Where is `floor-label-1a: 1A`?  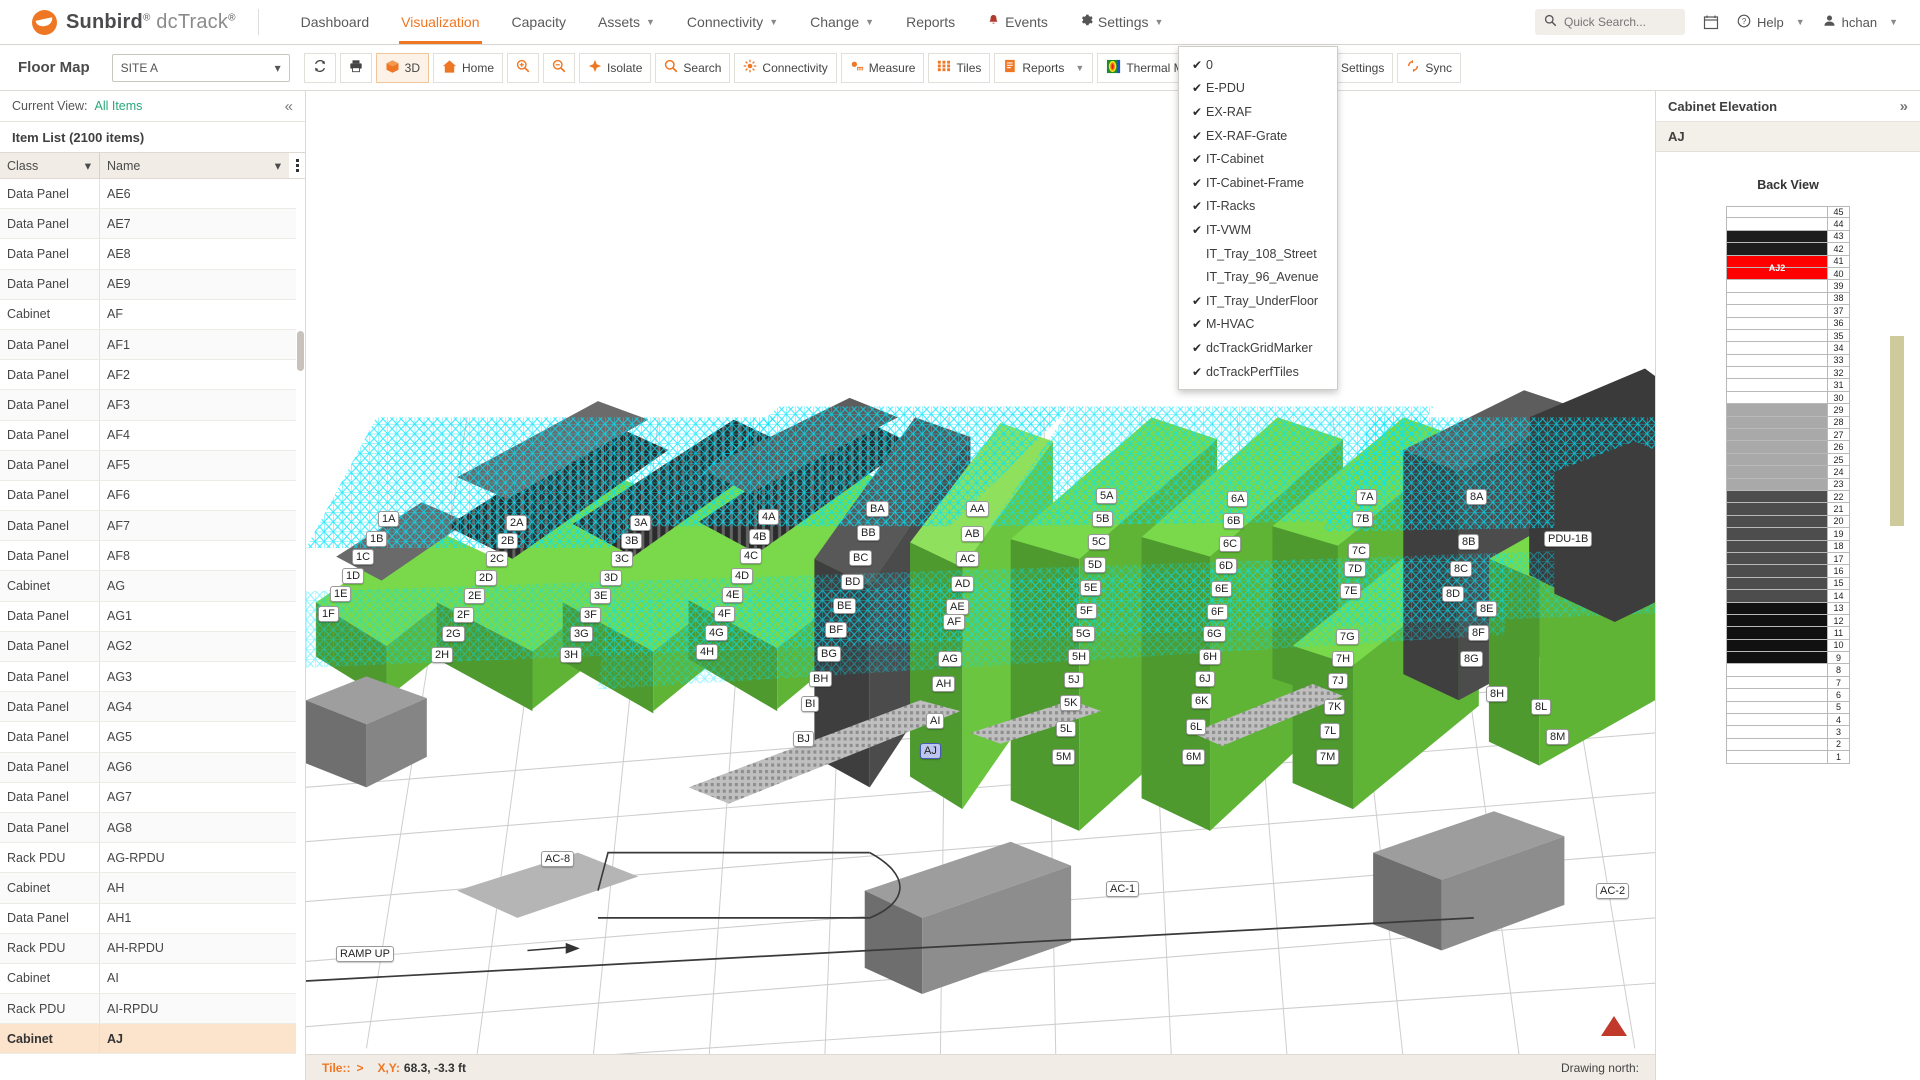 floor-label-1a: 1A is located at coordinates (389, 519).